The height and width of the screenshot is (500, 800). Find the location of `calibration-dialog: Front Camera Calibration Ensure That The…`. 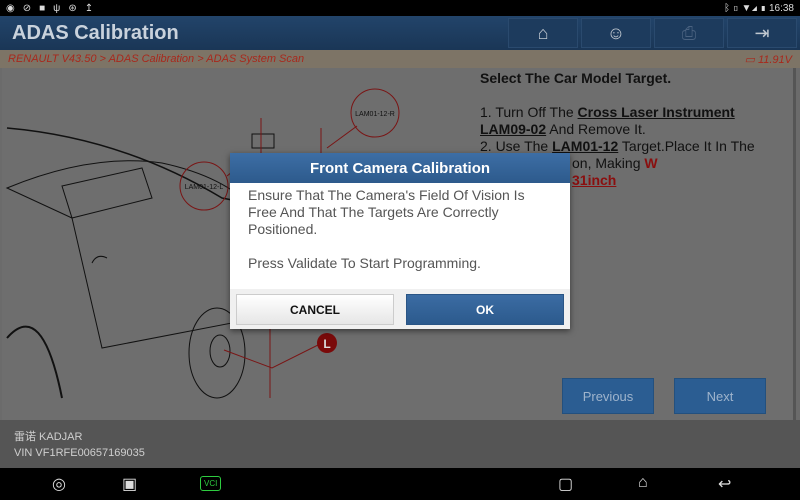

calibration-dialog: Front Camera Calibration Ensure That The… is located at coordinates (400, 241).